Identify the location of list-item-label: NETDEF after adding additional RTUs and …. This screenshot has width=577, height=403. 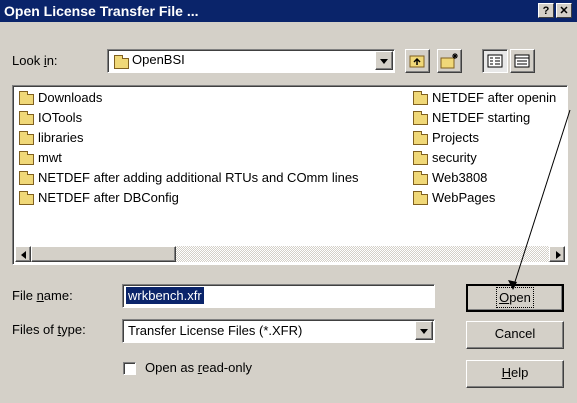
(198, 177).